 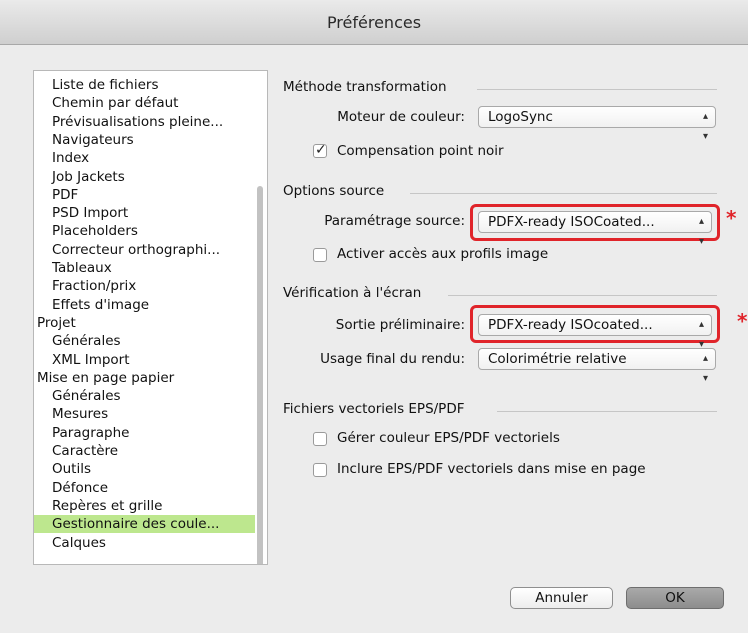 I want to click on compensation-checkbox: ✓, so click(x=320, y=150).